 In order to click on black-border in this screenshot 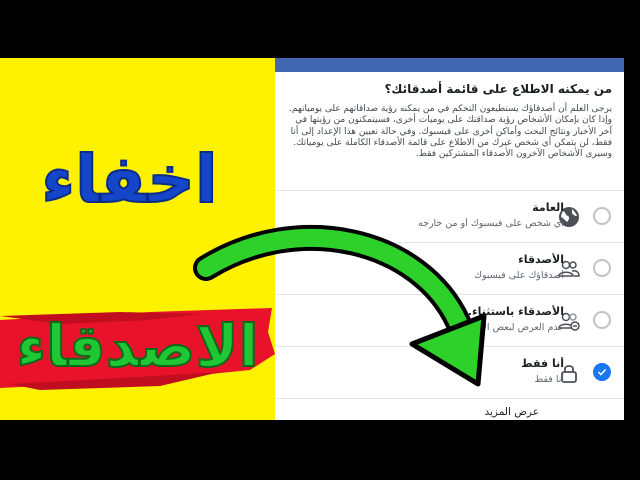, I will do `click(632, 239)`.